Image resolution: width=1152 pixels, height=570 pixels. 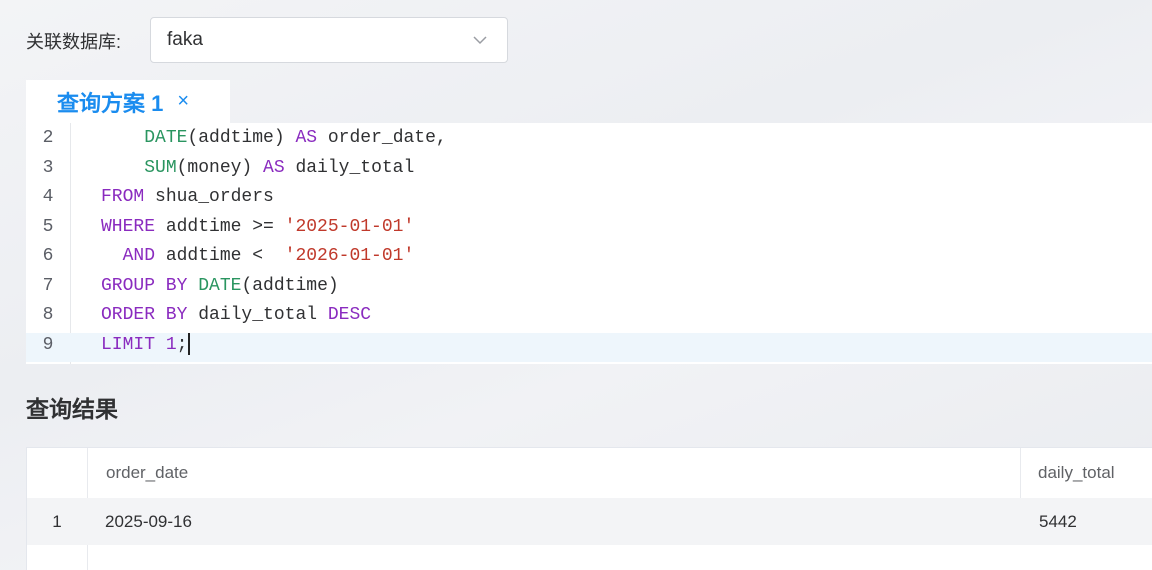 What do you see at coordinates (110, 103) in the screenshot?
I see `tab-label: 查询方案 1` at bounding box center [110, 103].